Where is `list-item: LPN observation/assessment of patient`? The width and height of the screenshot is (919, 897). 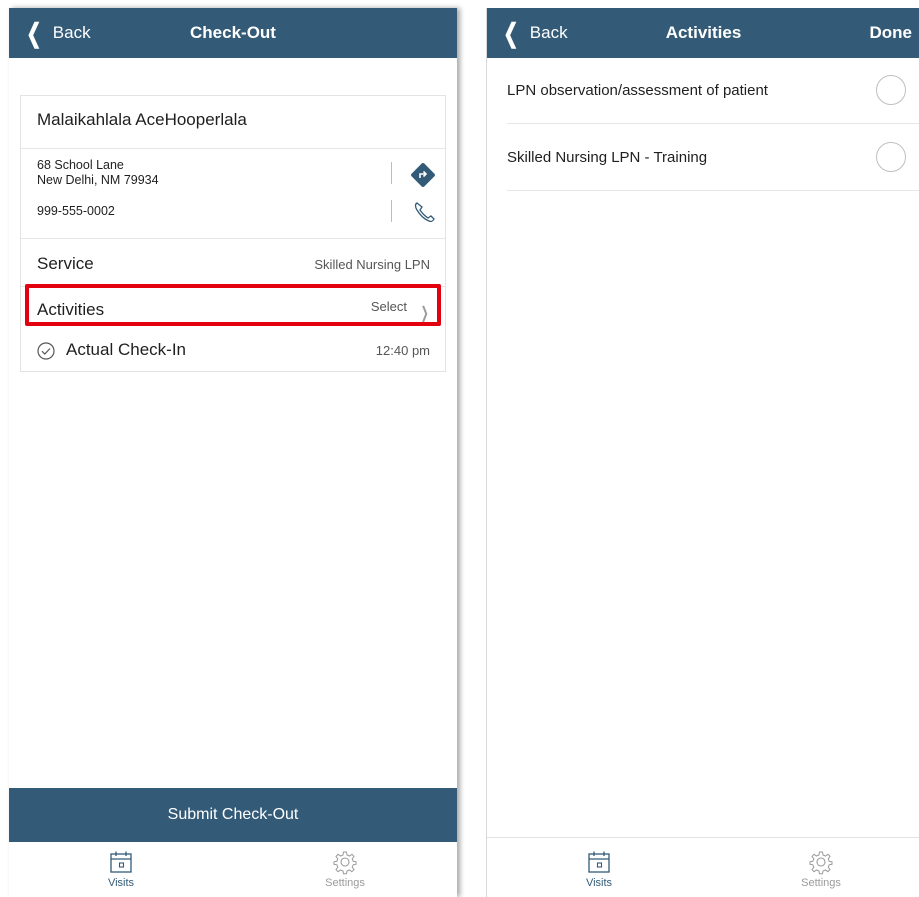 list-item: LPN observation/assessment of patient is located at coordinates (713, 91).